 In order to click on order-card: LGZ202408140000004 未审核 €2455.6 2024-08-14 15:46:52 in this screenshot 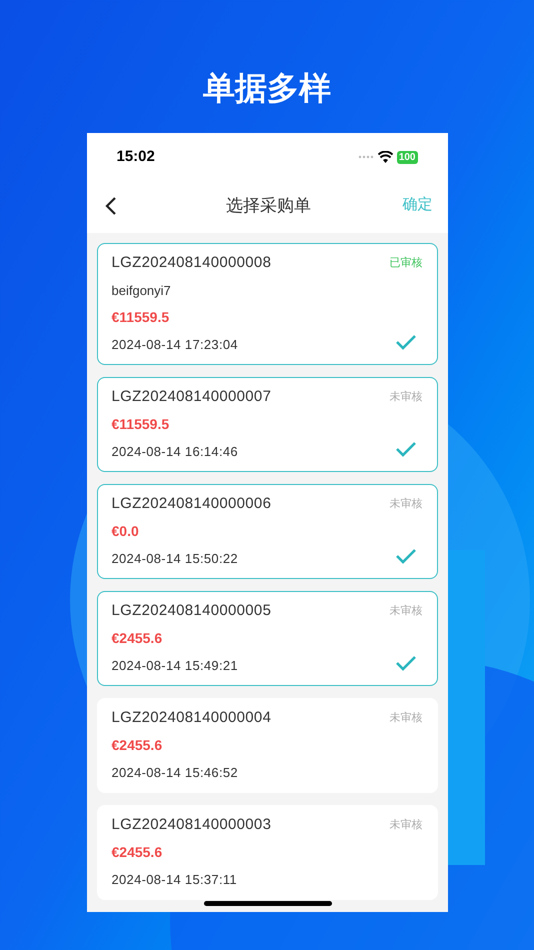, I will do `click(267, 745)`.